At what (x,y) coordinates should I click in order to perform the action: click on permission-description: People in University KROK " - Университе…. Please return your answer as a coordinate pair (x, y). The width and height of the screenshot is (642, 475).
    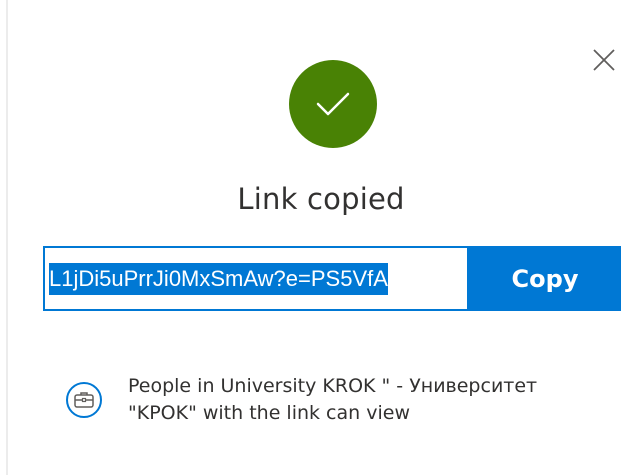
    Looking at the image, I should click on (333, 399).